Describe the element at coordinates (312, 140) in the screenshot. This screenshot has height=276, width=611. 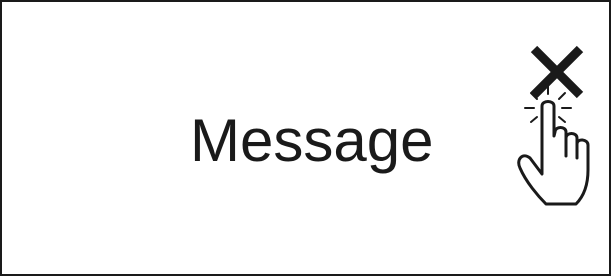
I see `dialog-message: Message` at that location.